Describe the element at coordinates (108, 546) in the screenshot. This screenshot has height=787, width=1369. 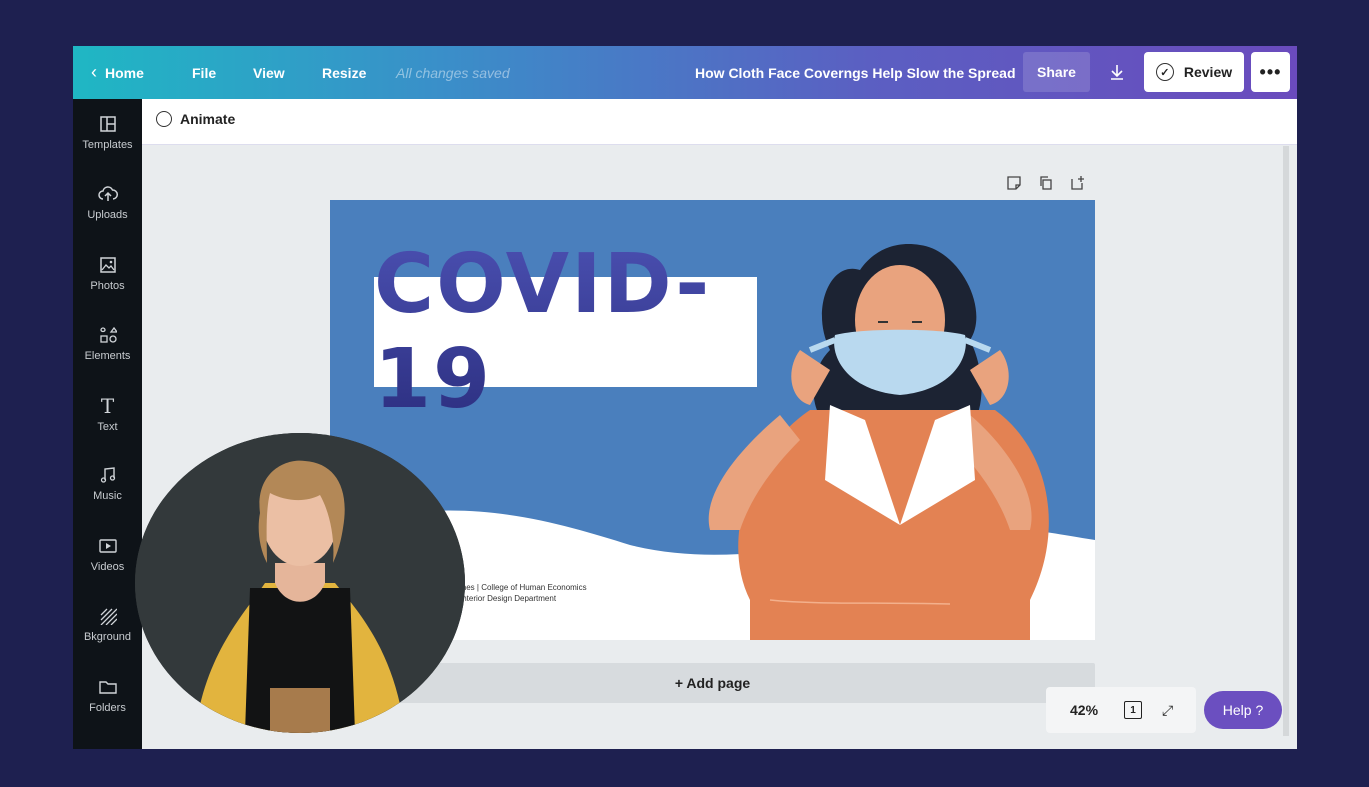
I see `videos-icon` at that location.